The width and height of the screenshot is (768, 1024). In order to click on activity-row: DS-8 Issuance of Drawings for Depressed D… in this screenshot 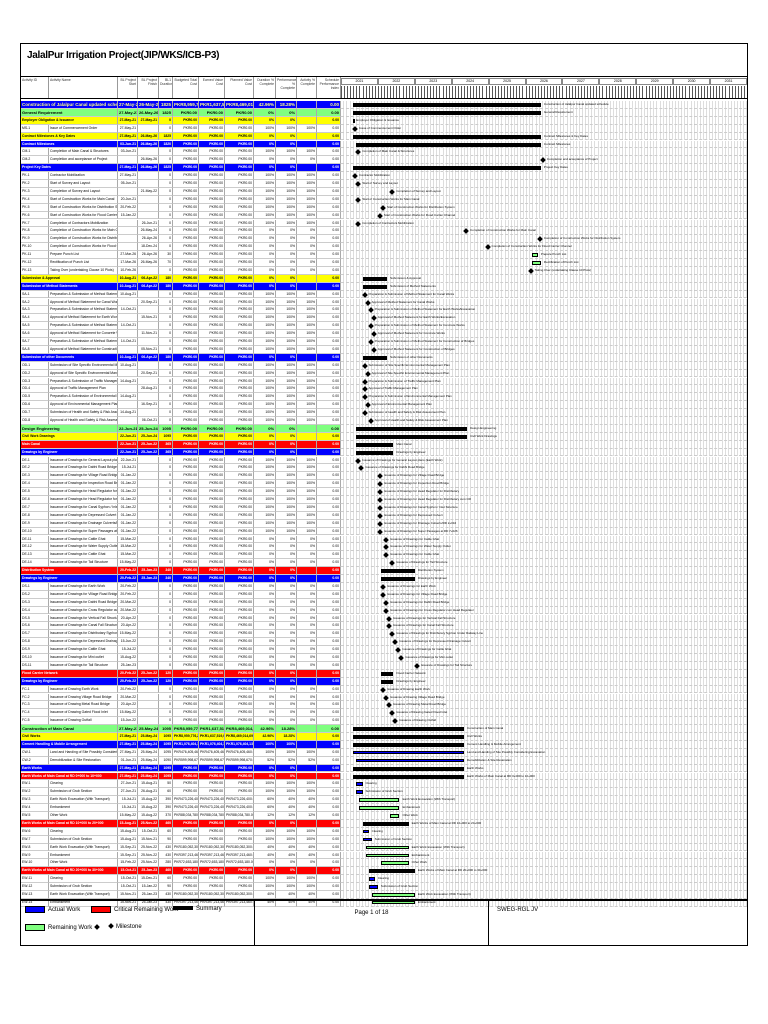, I will do `click(384, 642)`.